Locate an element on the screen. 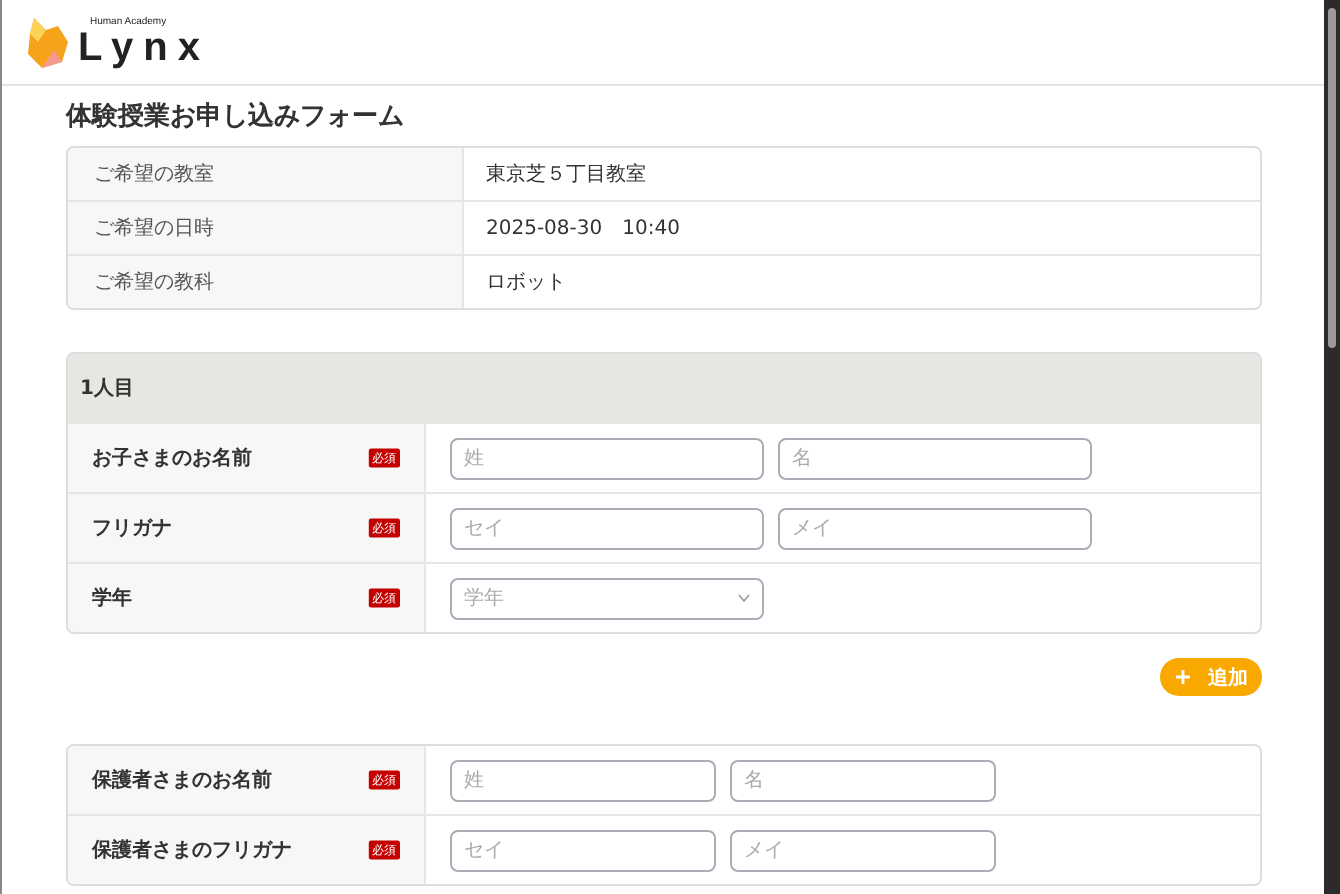  summary-value: 2025-08-30 10:40 is located at coordinates (583, 229).